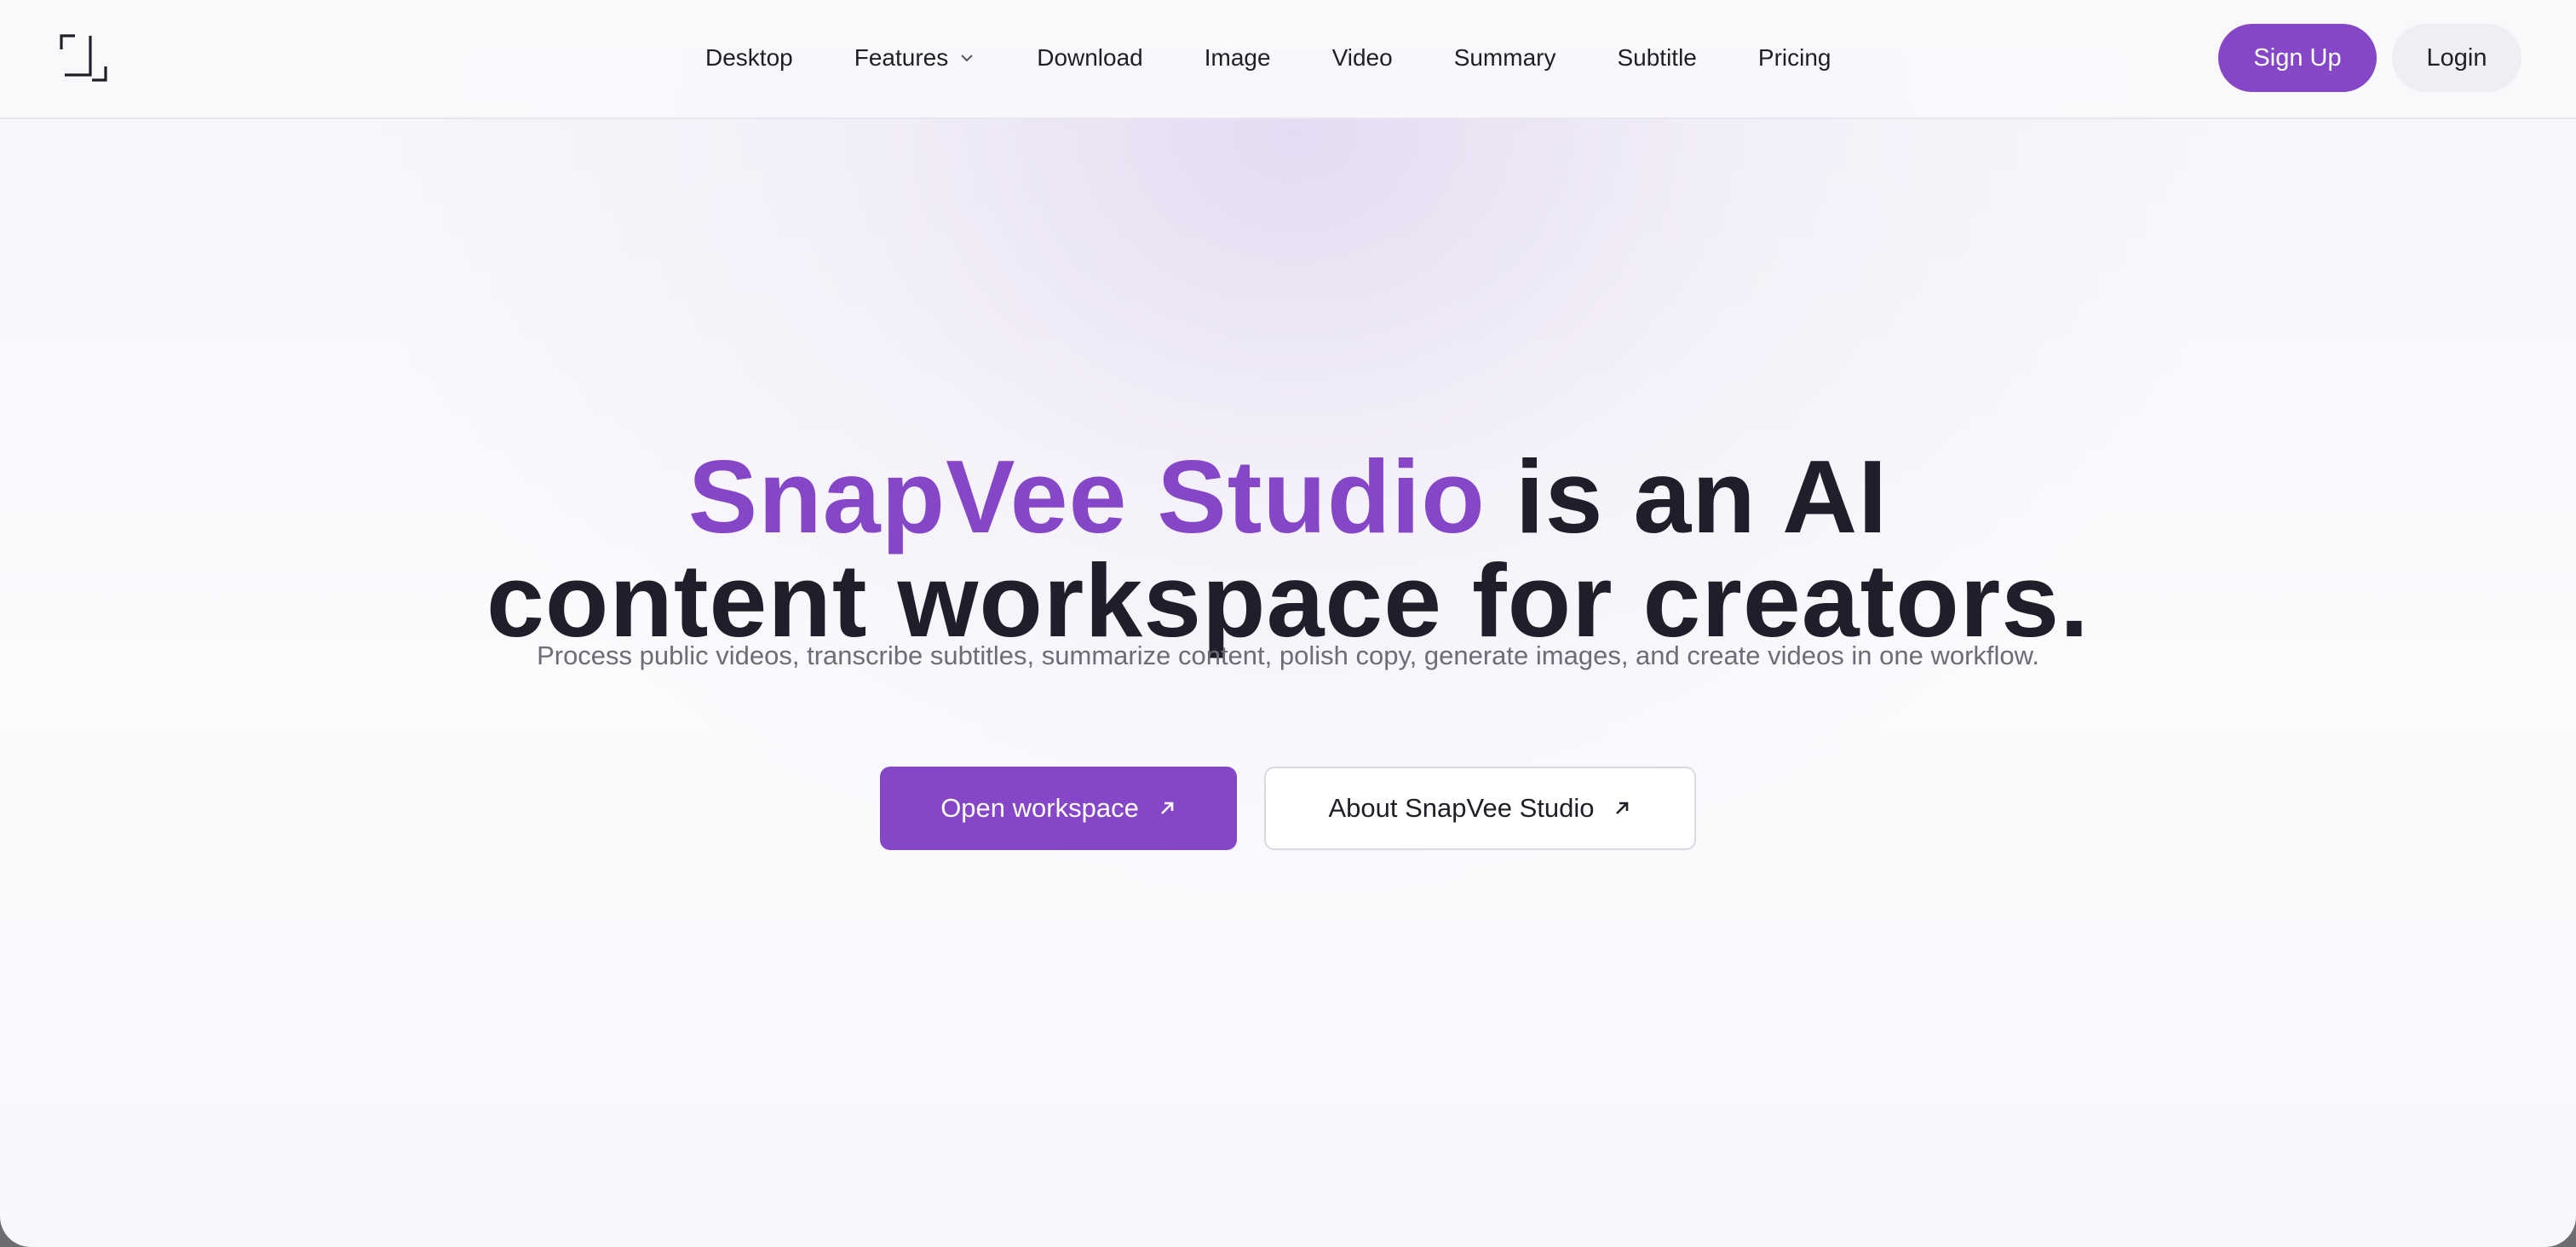 The height and width of the screenshot is (1247, 2576). I want to click on nav-desktop-label: Desktop, so click(749, 58).